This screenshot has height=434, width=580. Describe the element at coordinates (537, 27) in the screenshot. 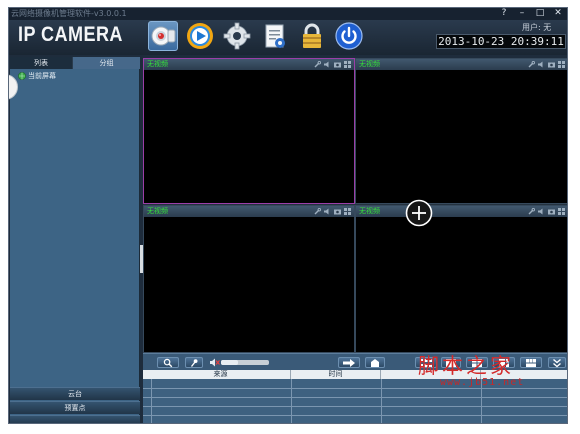

I see `user-label: 用户: 无` at that location.